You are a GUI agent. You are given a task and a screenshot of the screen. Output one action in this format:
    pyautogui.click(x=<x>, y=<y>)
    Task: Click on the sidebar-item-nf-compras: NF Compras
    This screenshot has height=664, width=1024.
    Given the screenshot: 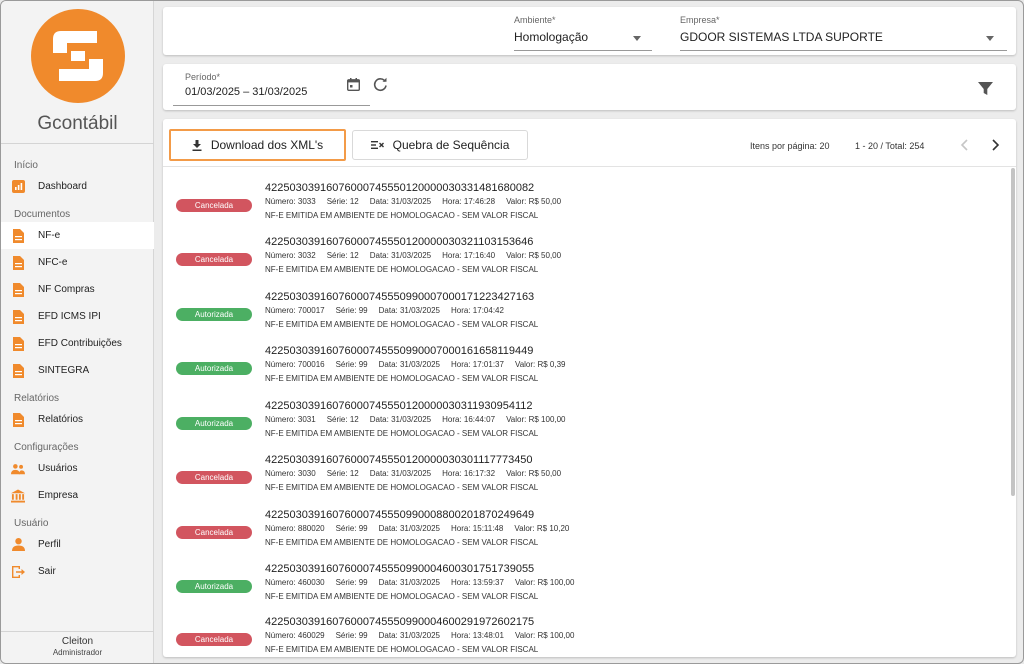 What is the action you would take?
    pyautogui.click(x=77, y=289)
    